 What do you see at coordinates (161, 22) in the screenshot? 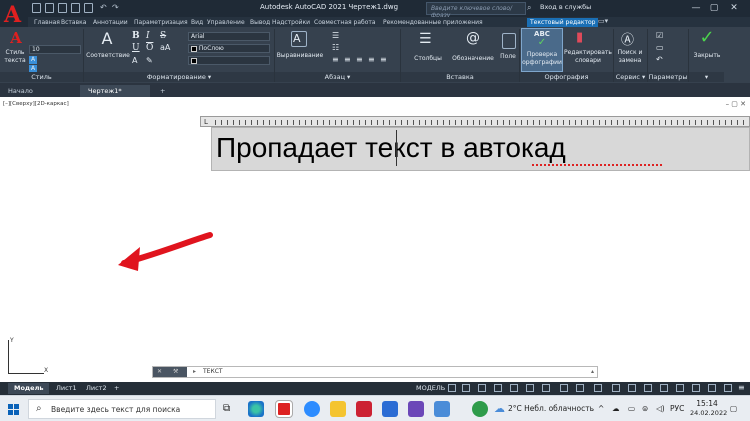
I see `tab-parametric: Параметризация` at bounding box center [161, 22].